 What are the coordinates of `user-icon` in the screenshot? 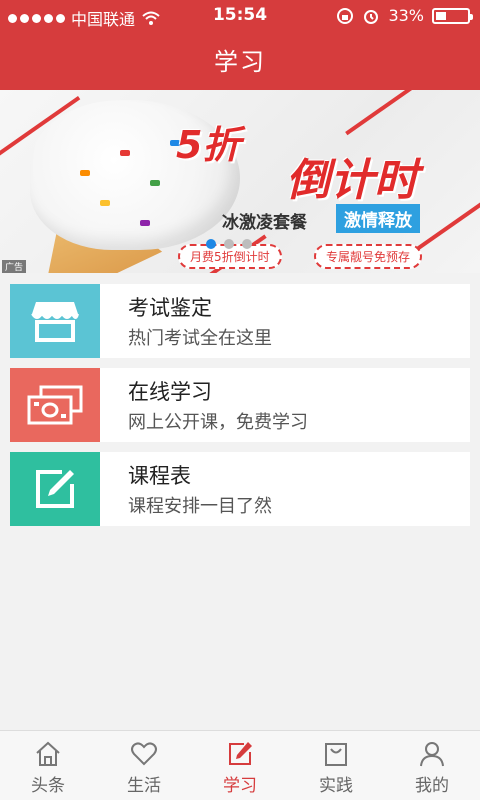 It's located at (432, 754).